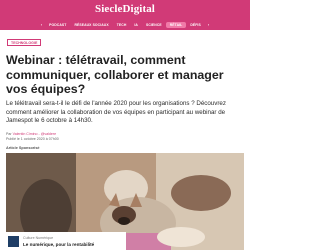  I want to click on ad-headline: Le numérique, pour la rentabilité, so click(58, 244).